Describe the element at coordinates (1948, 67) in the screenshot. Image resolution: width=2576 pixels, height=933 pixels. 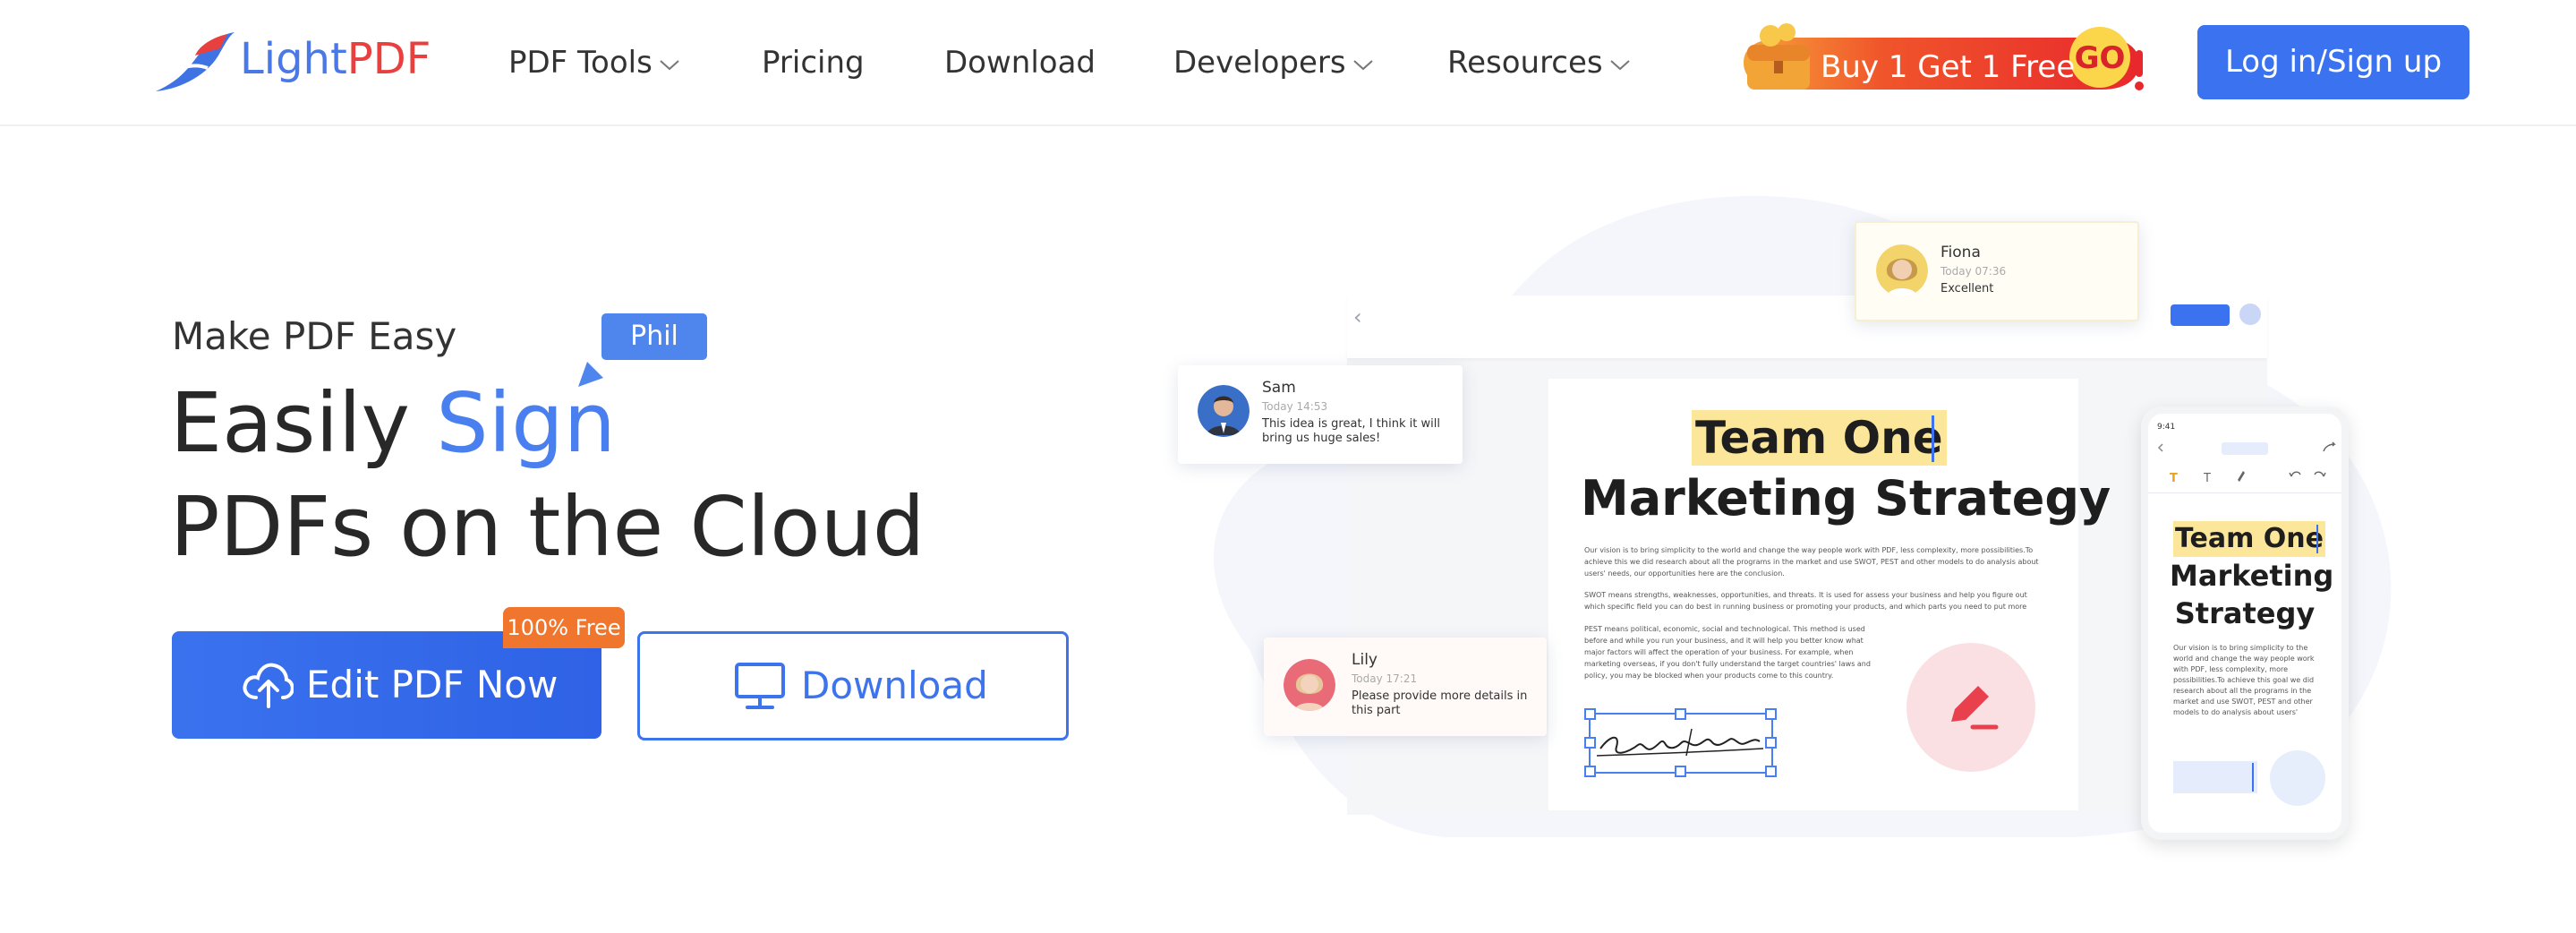
I see `promo-label: Buy 1 Get 1 Free` at that location.